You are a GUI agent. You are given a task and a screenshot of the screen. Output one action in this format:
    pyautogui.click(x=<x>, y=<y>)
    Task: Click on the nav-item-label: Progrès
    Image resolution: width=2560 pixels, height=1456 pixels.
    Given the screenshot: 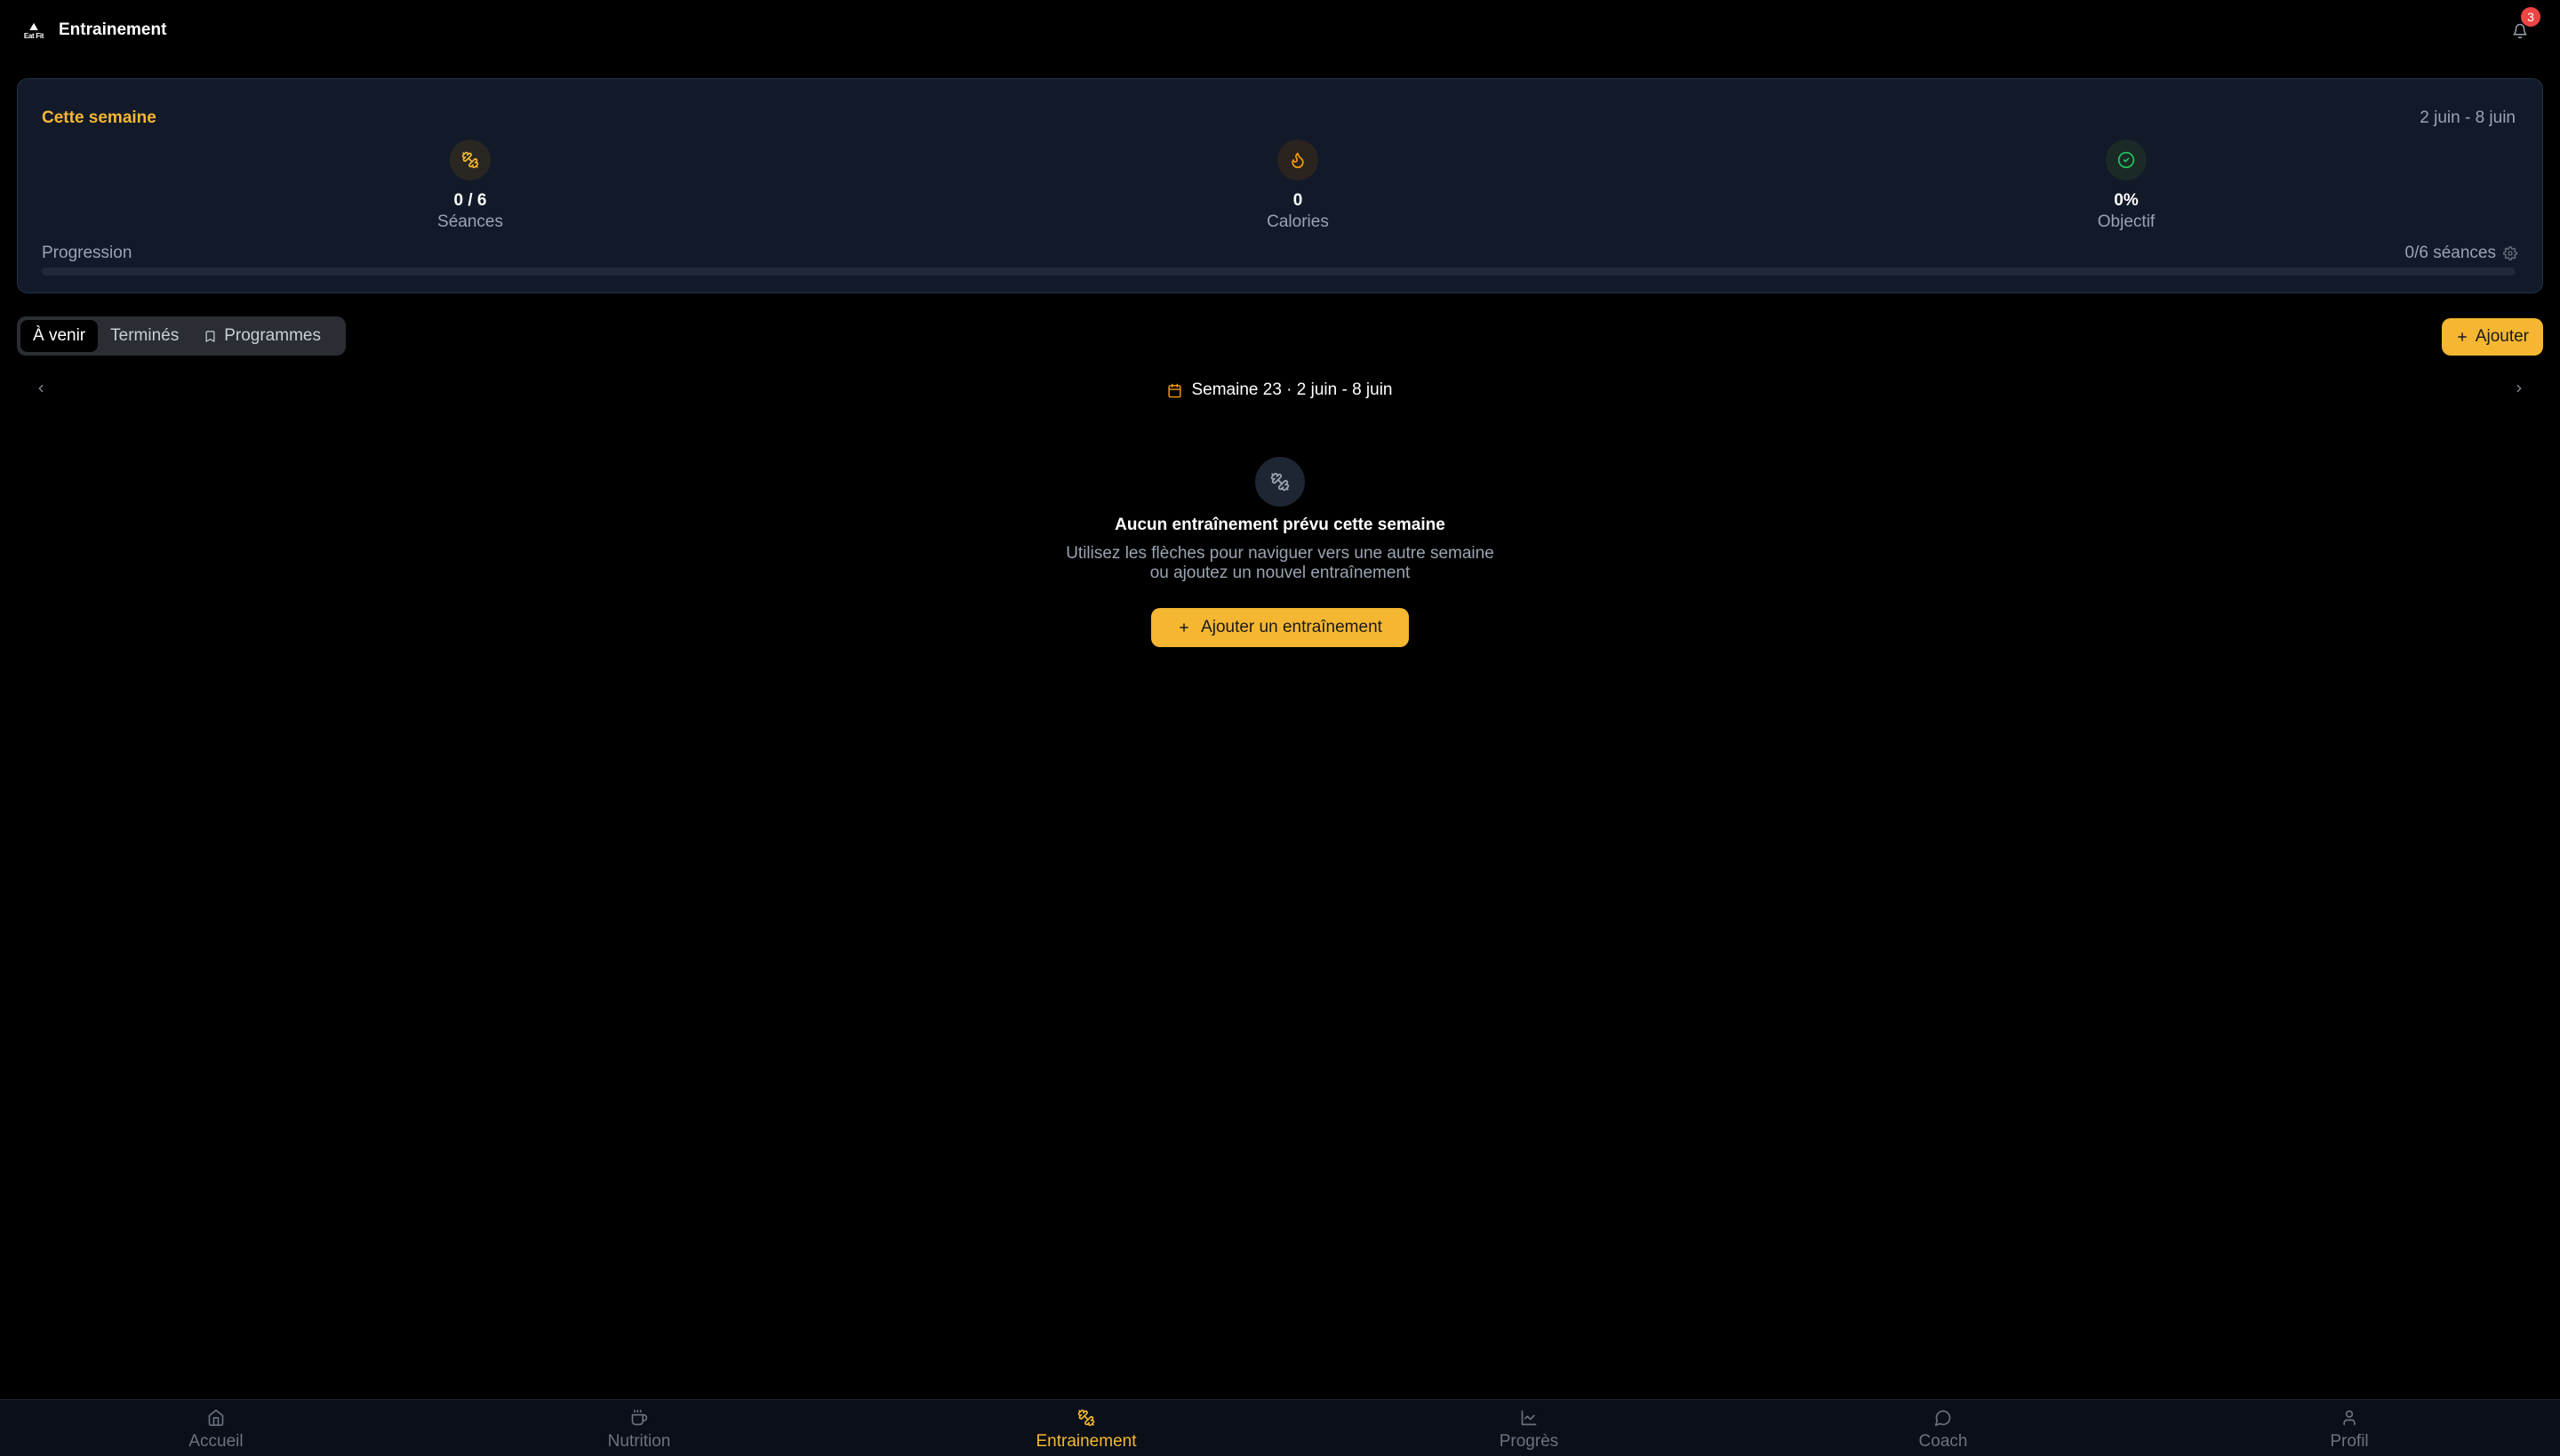 What is the action you would take?
    pyautogui.click(x=1529, y=1441)
    